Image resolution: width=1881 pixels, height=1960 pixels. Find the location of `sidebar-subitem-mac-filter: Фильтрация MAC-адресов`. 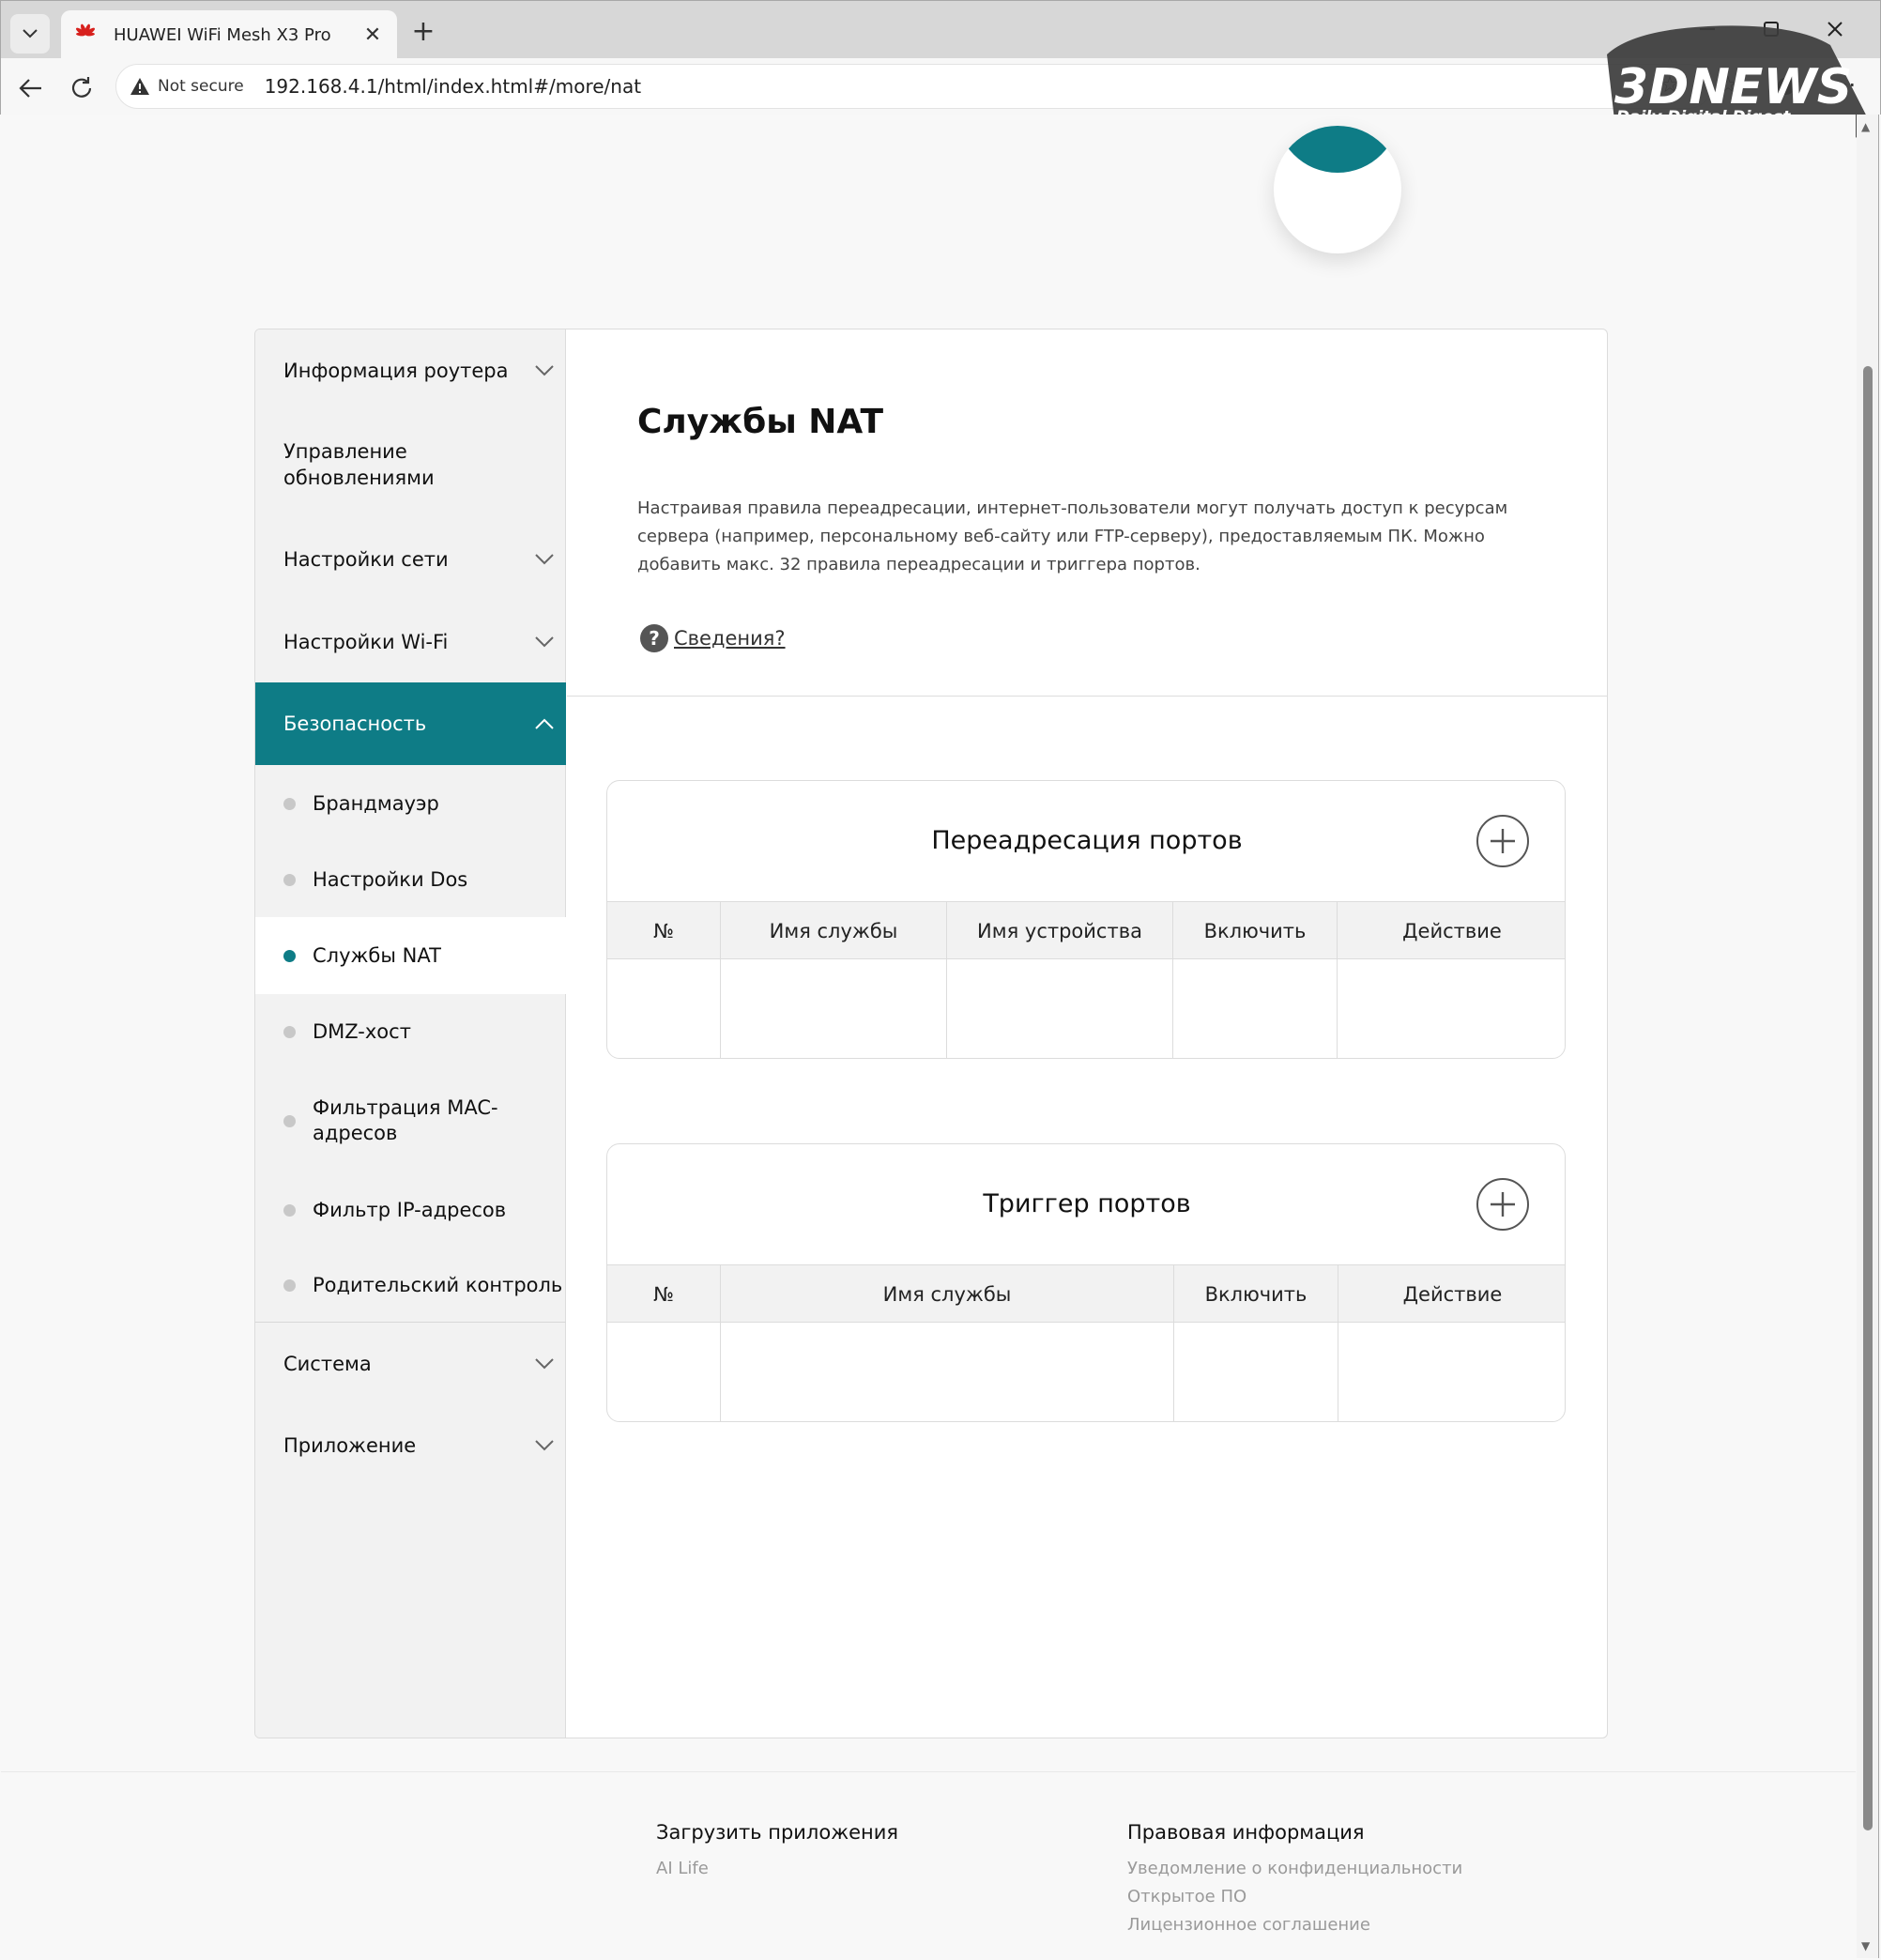

sidebar-subitem-mac-filter: Фильтрация MAC-адресов is located at coordinates (411, 1120).